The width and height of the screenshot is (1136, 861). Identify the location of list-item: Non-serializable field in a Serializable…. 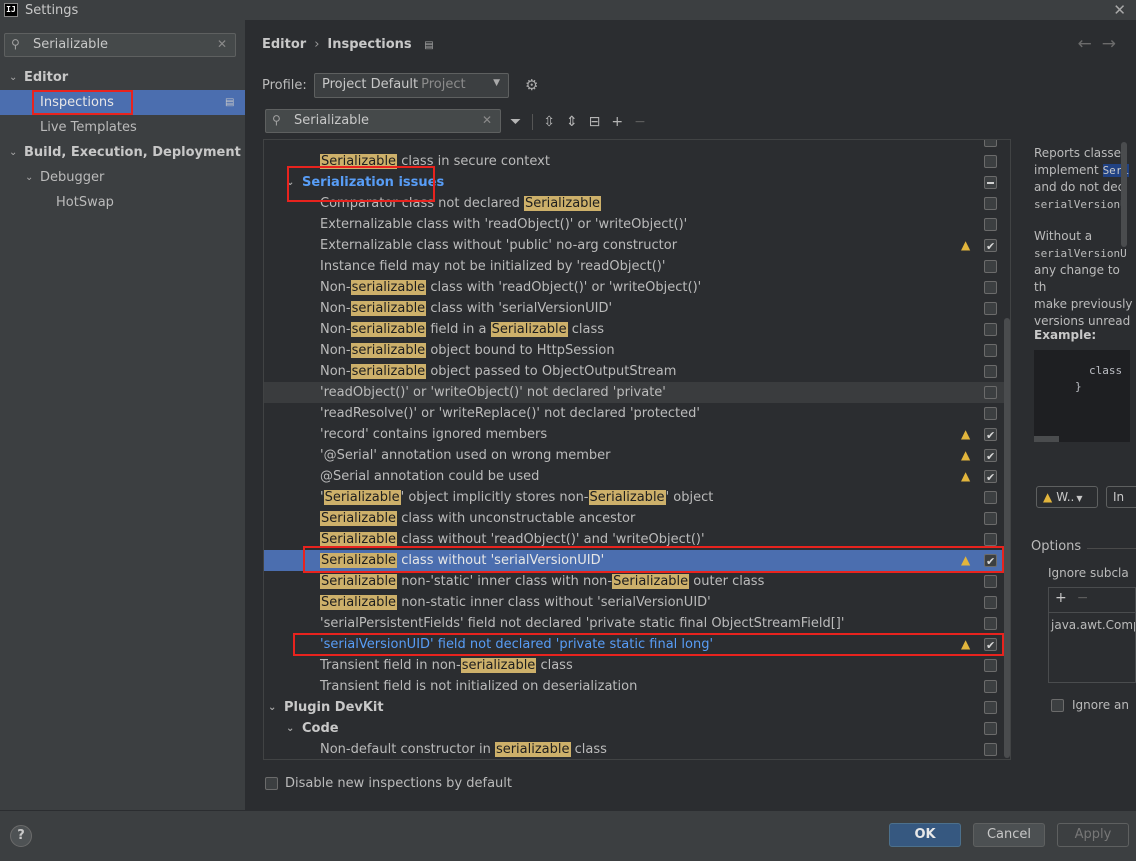
(634, 329).